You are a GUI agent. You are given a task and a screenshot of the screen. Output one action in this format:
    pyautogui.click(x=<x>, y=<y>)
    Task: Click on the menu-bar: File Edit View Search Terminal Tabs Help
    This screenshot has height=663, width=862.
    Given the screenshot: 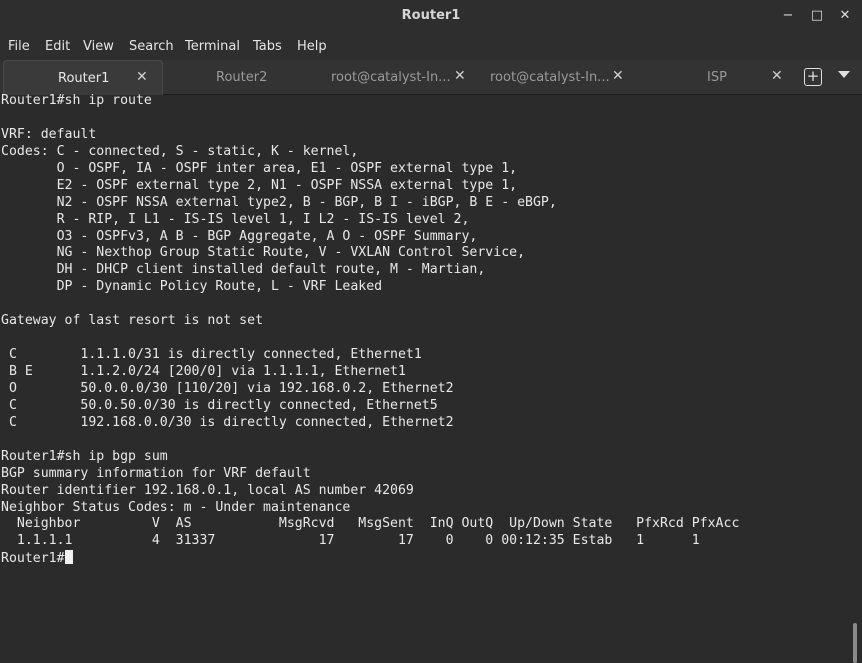 What is the action you would take?
    pyautogui.click(x=431, y=47)
    